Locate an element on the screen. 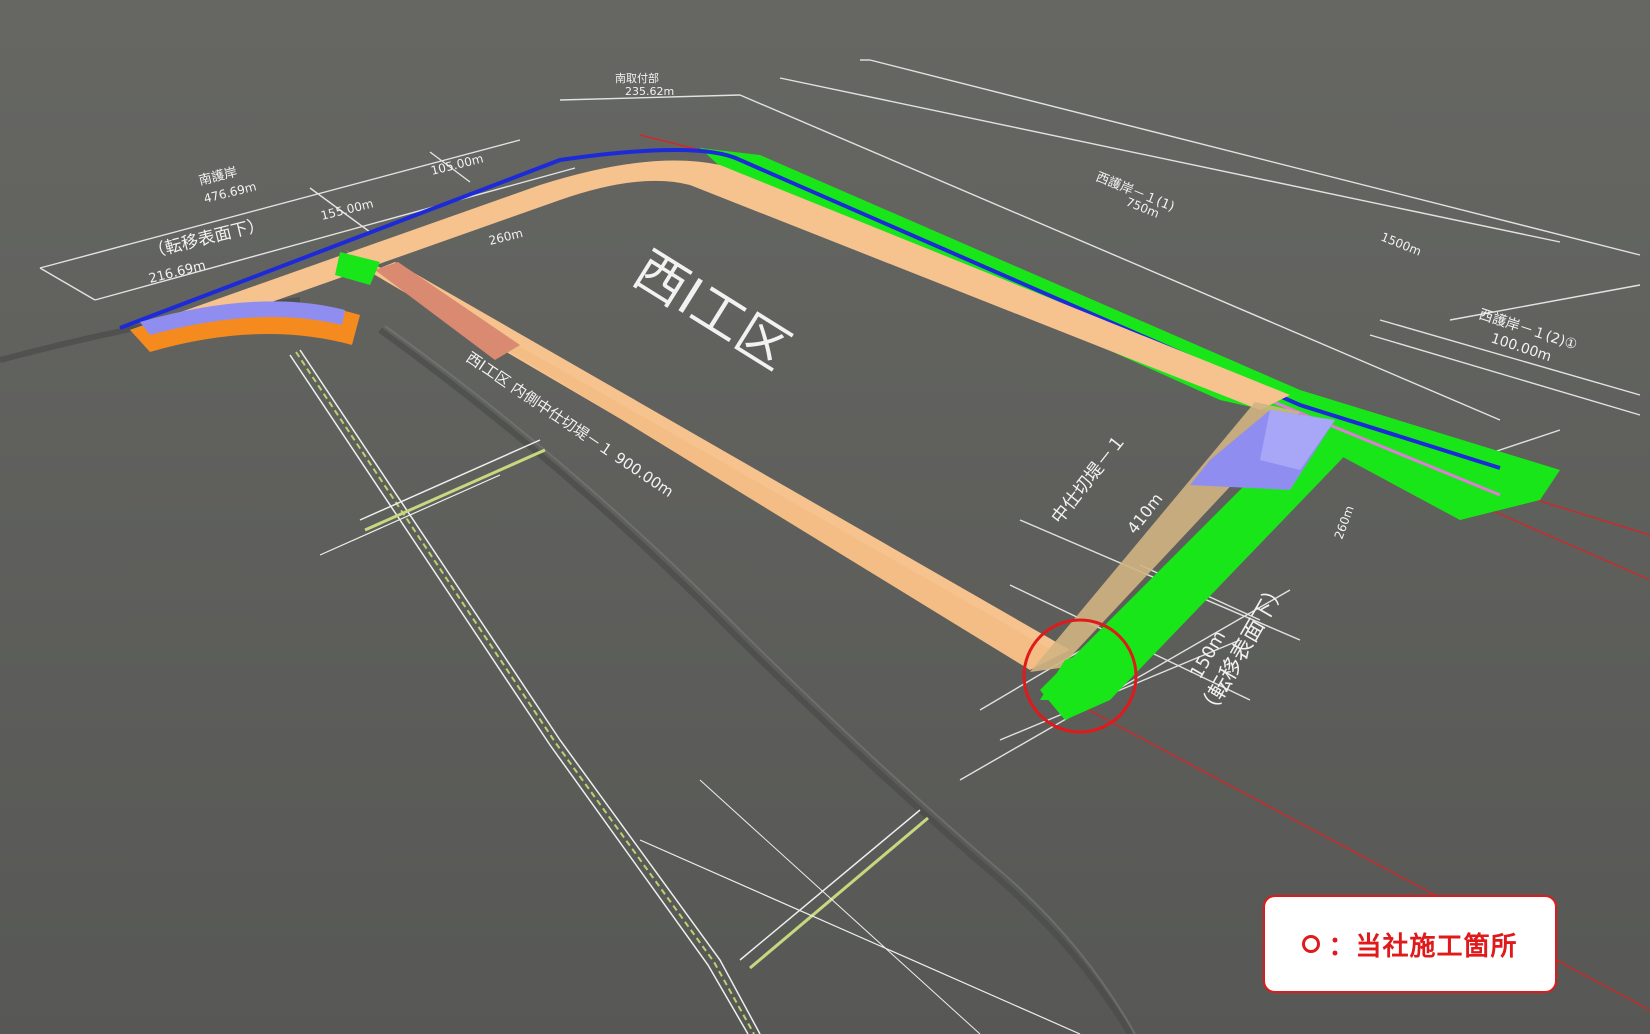 This screenshot has width=1650, height=1034. legend-box: ：当社施工箇所 is located at coordinates (1410, 944).